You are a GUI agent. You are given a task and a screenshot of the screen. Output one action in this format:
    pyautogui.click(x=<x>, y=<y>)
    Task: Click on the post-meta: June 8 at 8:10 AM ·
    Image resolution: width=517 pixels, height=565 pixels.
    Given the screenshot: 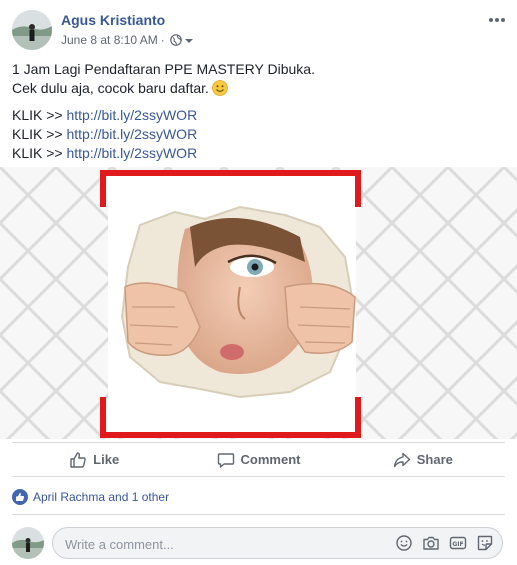 What is the action you would take?
    pyautogui.click(x=127, y=40)
    